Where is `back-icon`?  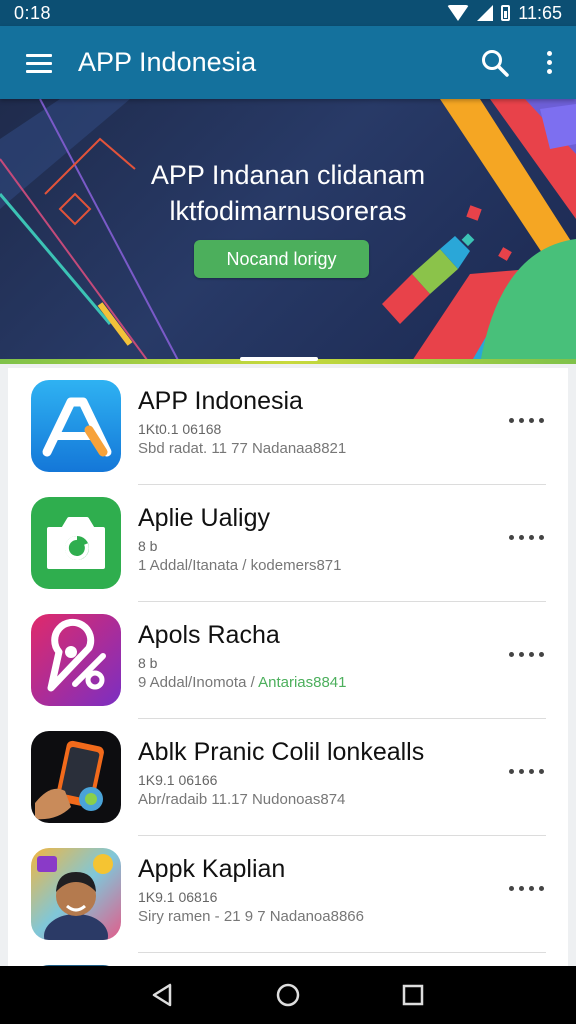 back-icon is located at coordinates (161, 995).